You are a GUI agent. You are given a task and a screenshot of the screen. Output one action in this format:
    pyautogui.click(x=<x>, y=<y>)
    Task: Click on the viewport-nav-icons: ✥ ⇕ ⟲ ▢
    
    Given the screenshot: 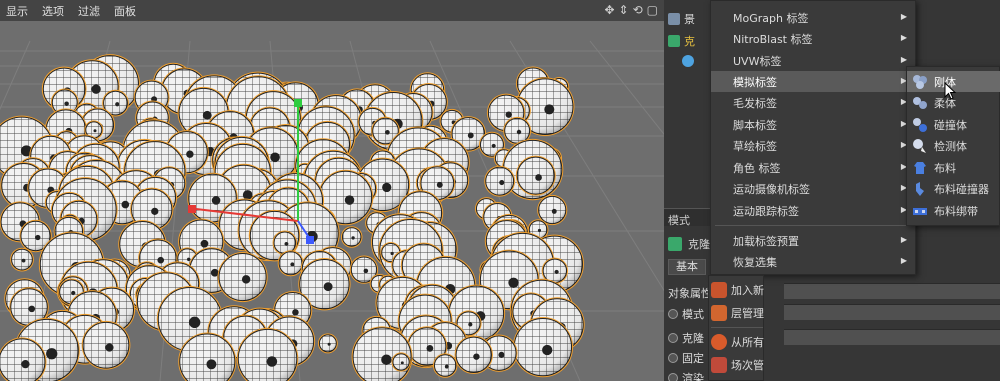 What is the action you would take?
    pyautogui.click(x=631, y=10)
    